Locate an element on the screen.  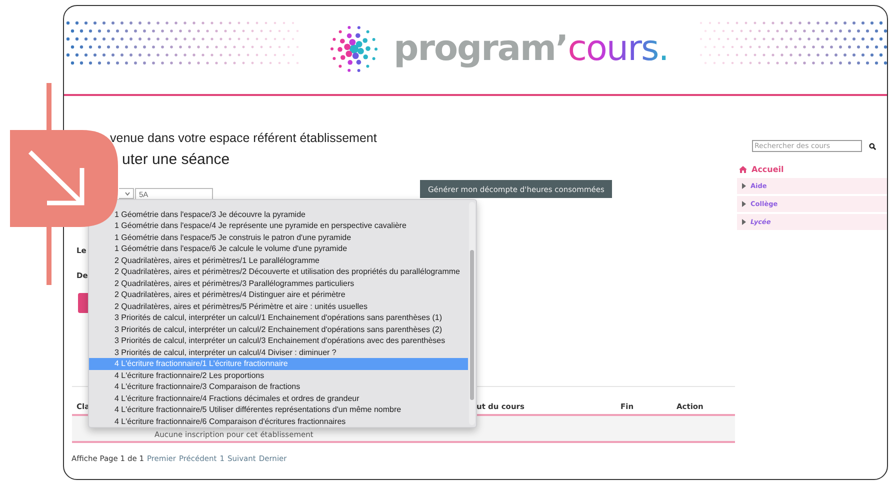
dropdown-option: 2 Quadrilatères, aires et périmètres/2 Découverte et utilisation des propriétés du parallélogramme is located at coordinates (289, 272).